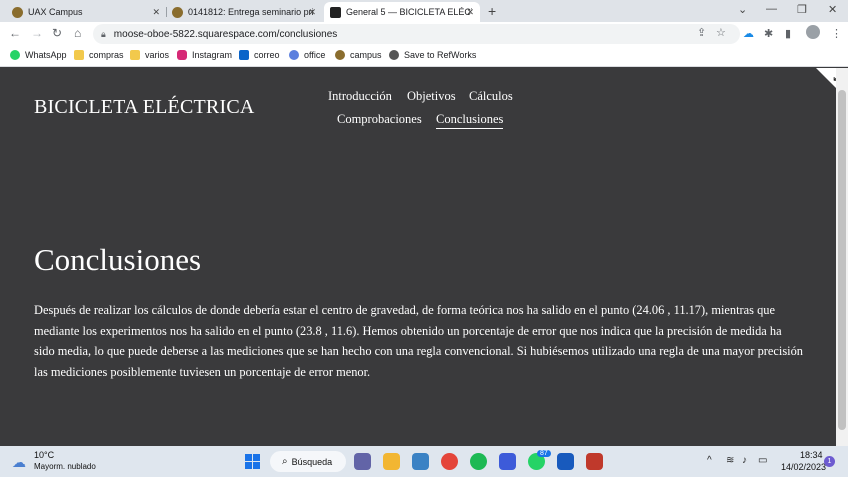 The height and width of the screenshot is (477, 848). Describe the element at coordinates (565, 461) in the screenshot. I see `word-icon` at that location.